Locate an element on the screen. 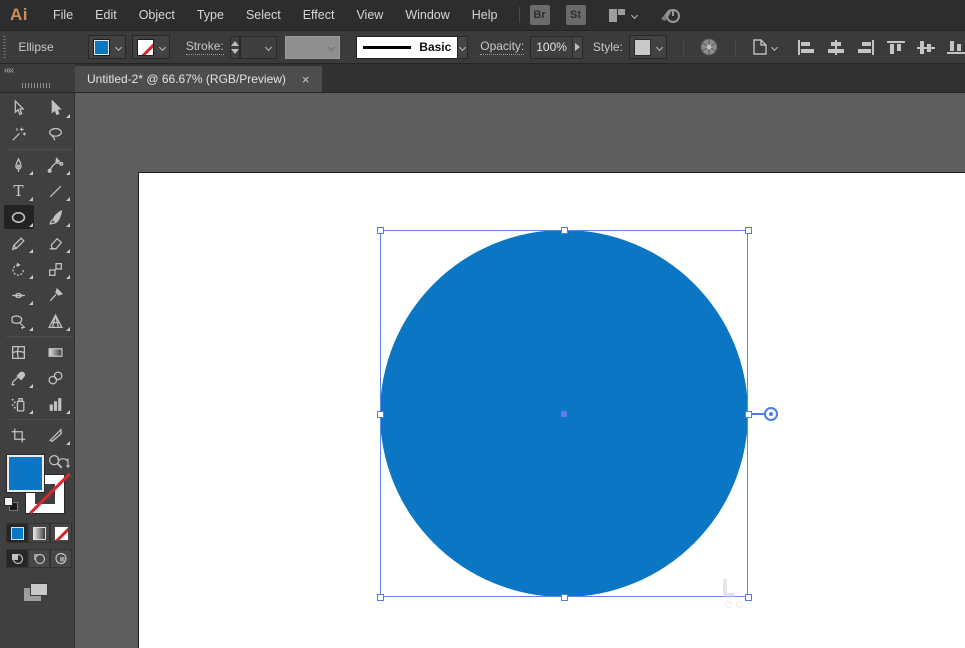 Image resolution: width=965 pixels, height=648 pixels. puppet-warp-tool-icon is located at coordinates (56, 294).